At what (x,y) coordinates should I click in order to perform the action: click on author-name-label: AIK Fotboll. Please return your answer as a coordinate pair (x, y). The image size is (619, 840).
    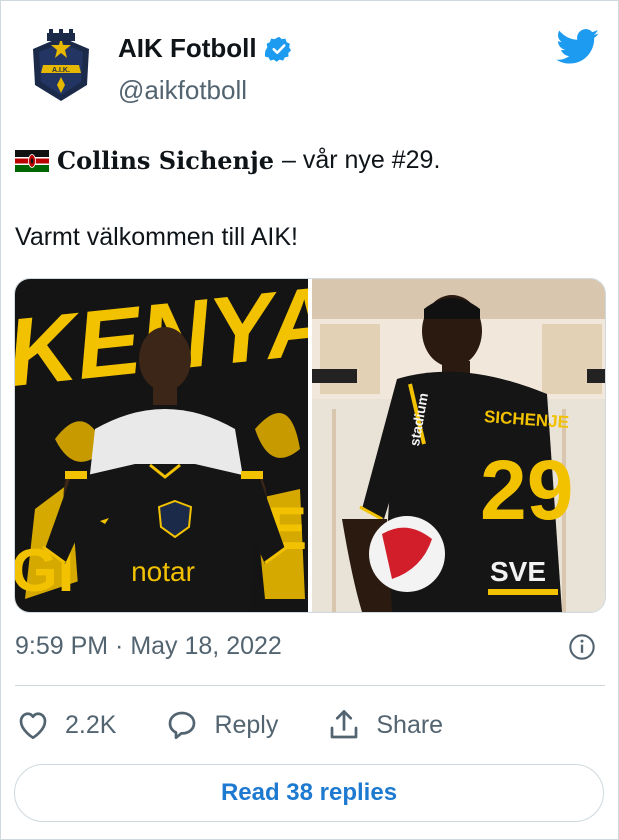
    Looking at the image, I should click on (187, 48).